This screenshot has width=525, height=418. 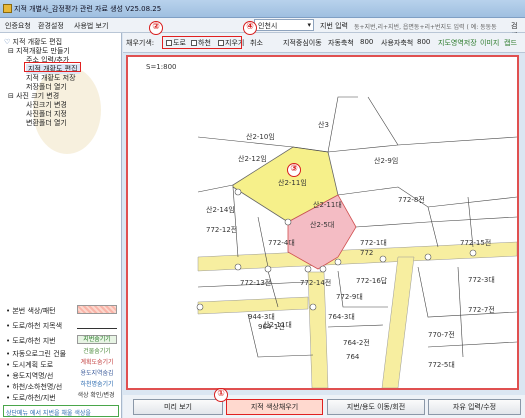 I want to click on fill-color-button: 지적 색상채우기, so click(x=274, y=407).